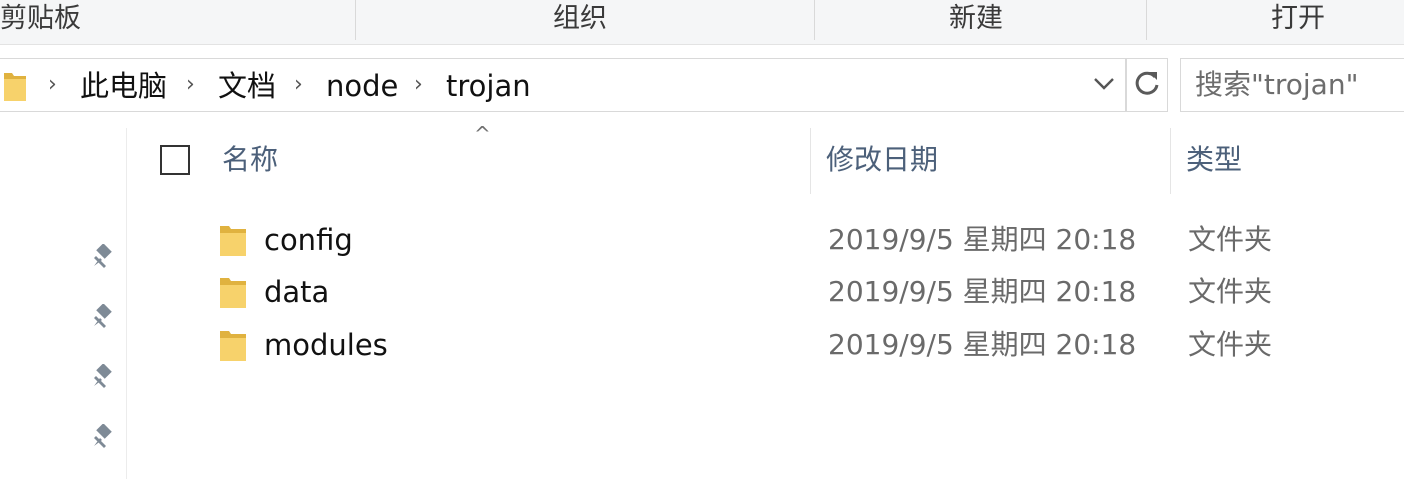 Image resolution: width=1404 pixels, height=479 pixels. What do you see at coordinates (1214, 160) in the screenshot?
I see `column-header-type: 类型` at bounding box center [1214, 160].